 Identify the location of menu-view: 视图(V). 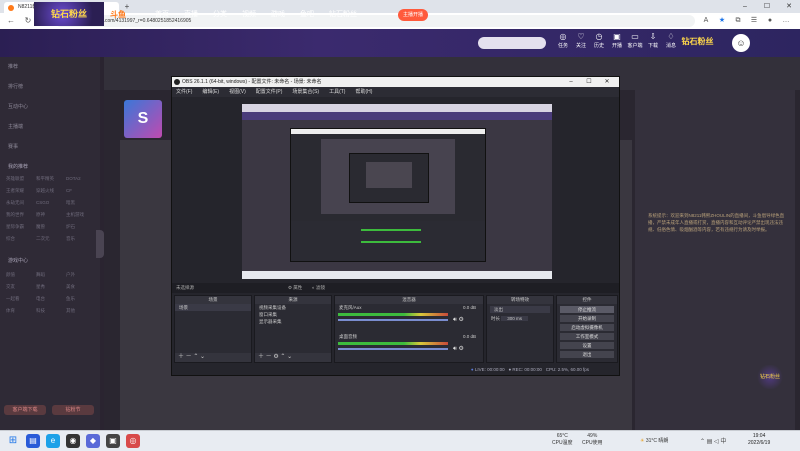
(237, 92).